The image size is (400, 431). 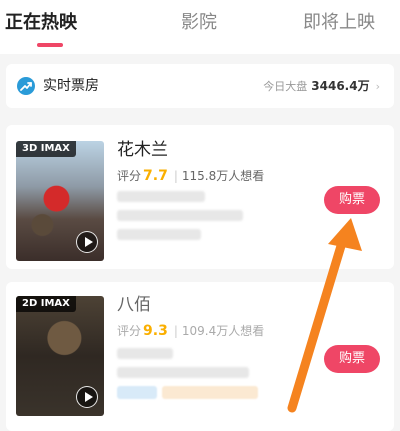 I want to click on movie-poster: 3D IMAX, so click(x=60, y=201).